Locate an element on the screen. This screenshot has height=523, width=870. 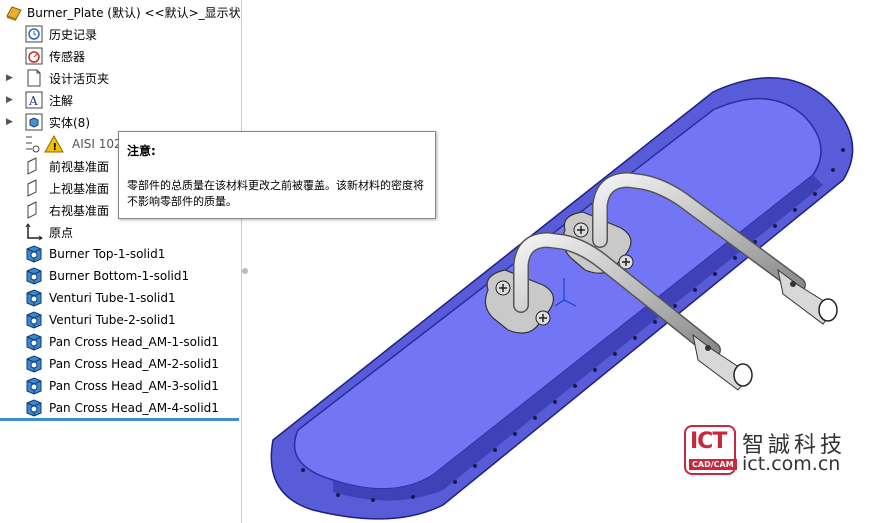
tree-item-label: 历史记录 is located at coordinates (73, 34).